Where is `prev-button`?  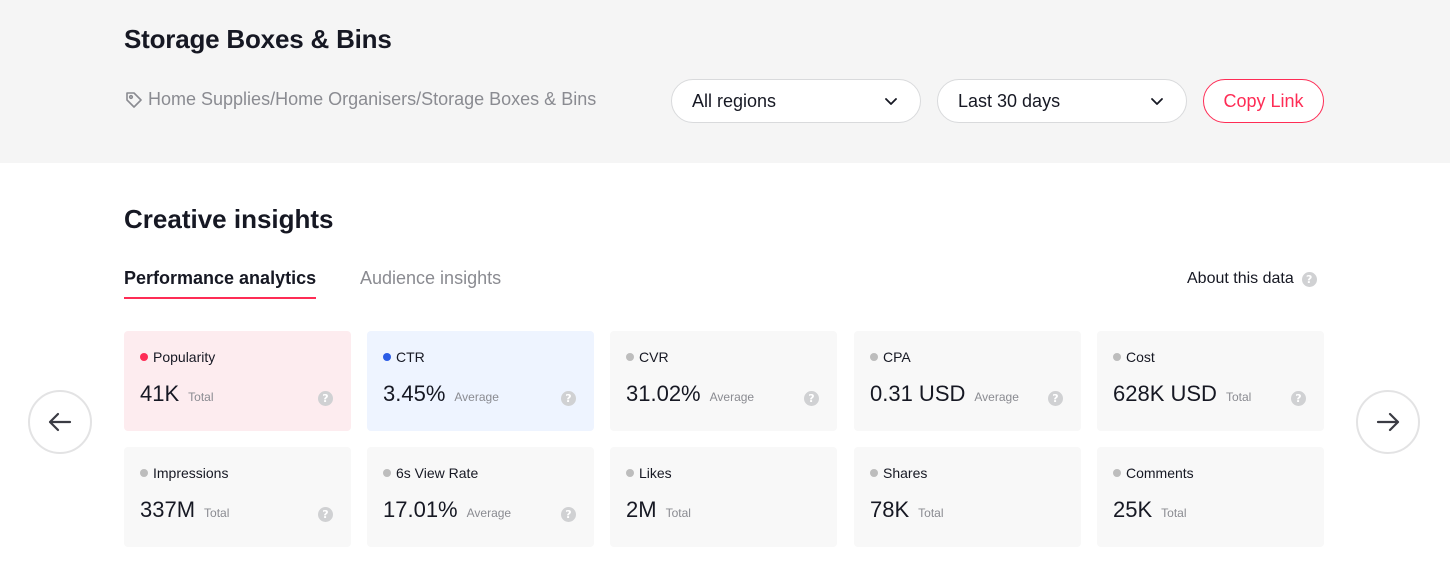
prev-button is located at coordinates (60, 422).